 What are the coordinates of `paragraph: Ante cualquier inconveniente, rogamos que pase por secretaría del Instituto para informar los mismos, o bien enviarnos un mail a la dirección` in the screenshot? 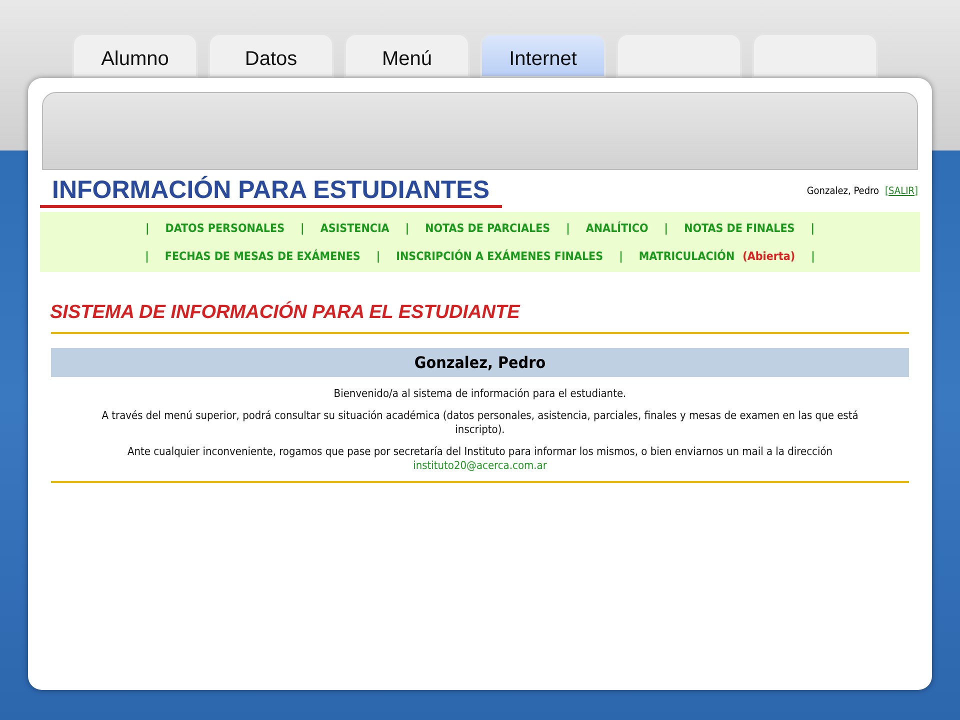 It's located at (480, 451).